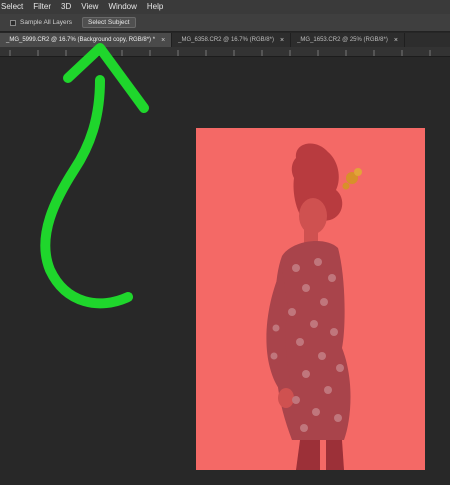 The height and width of the screenshot is (485, 450). I want to click on curved-up-arrow-annotation-icon, so click(94, 176).